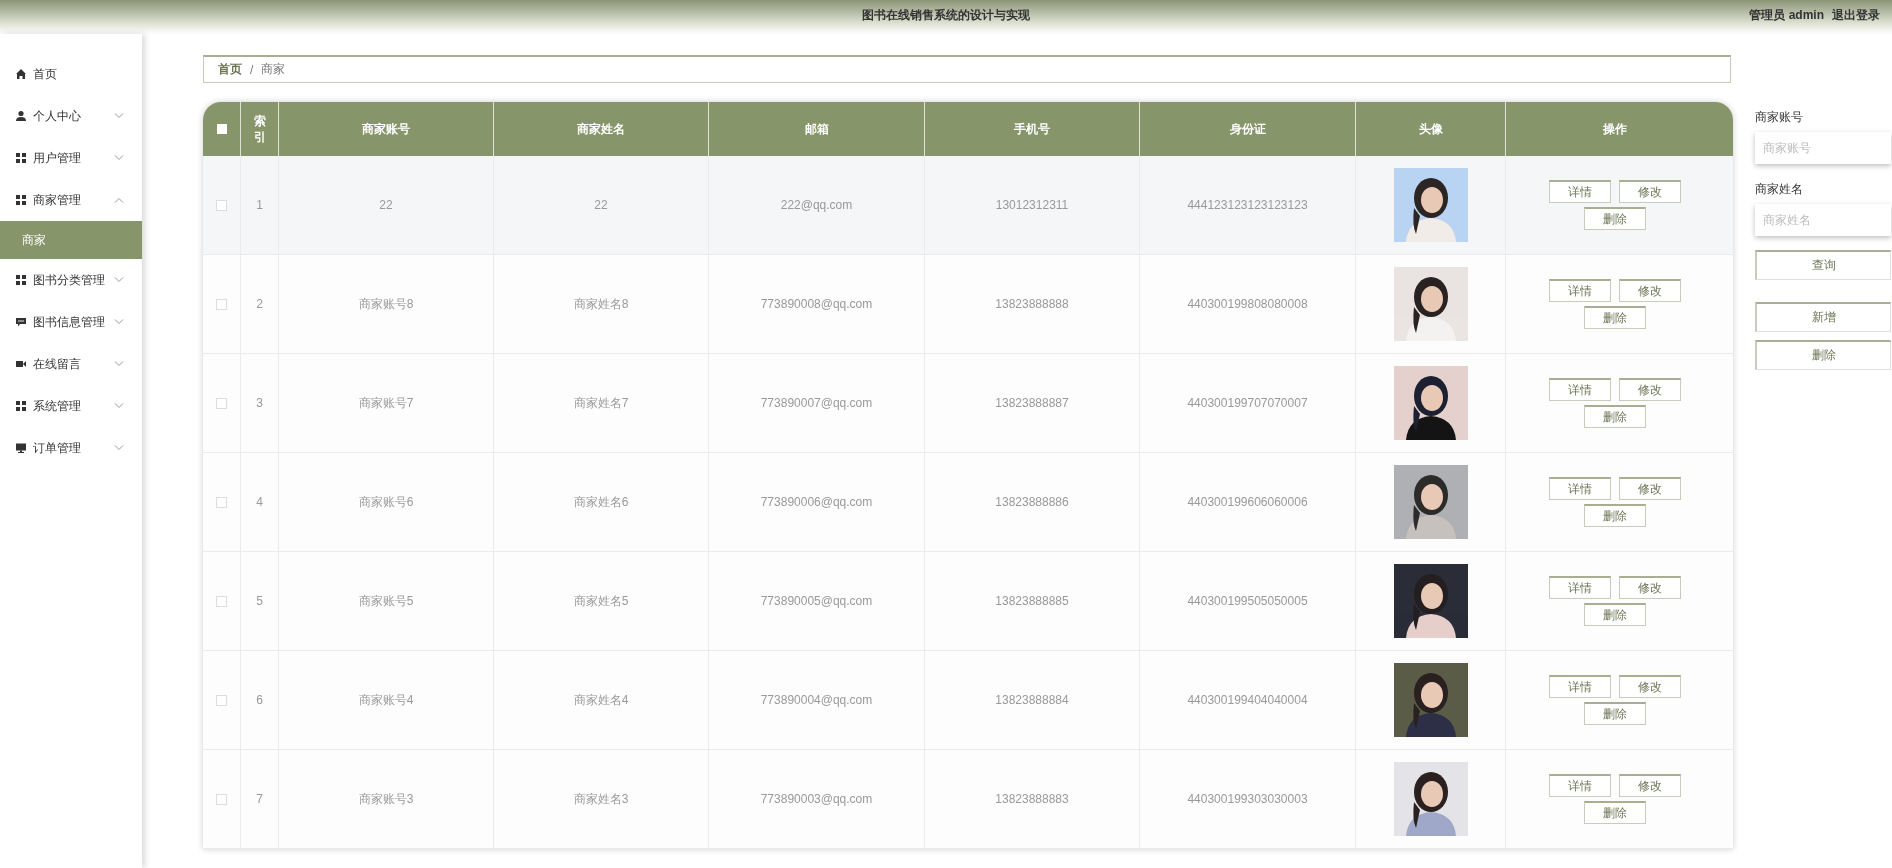  What do you see at coordinates (946, 15) in the screenshot?
I see `system-title: 图书在线销售系统的设计与实现` at bounding box center [946, 15].